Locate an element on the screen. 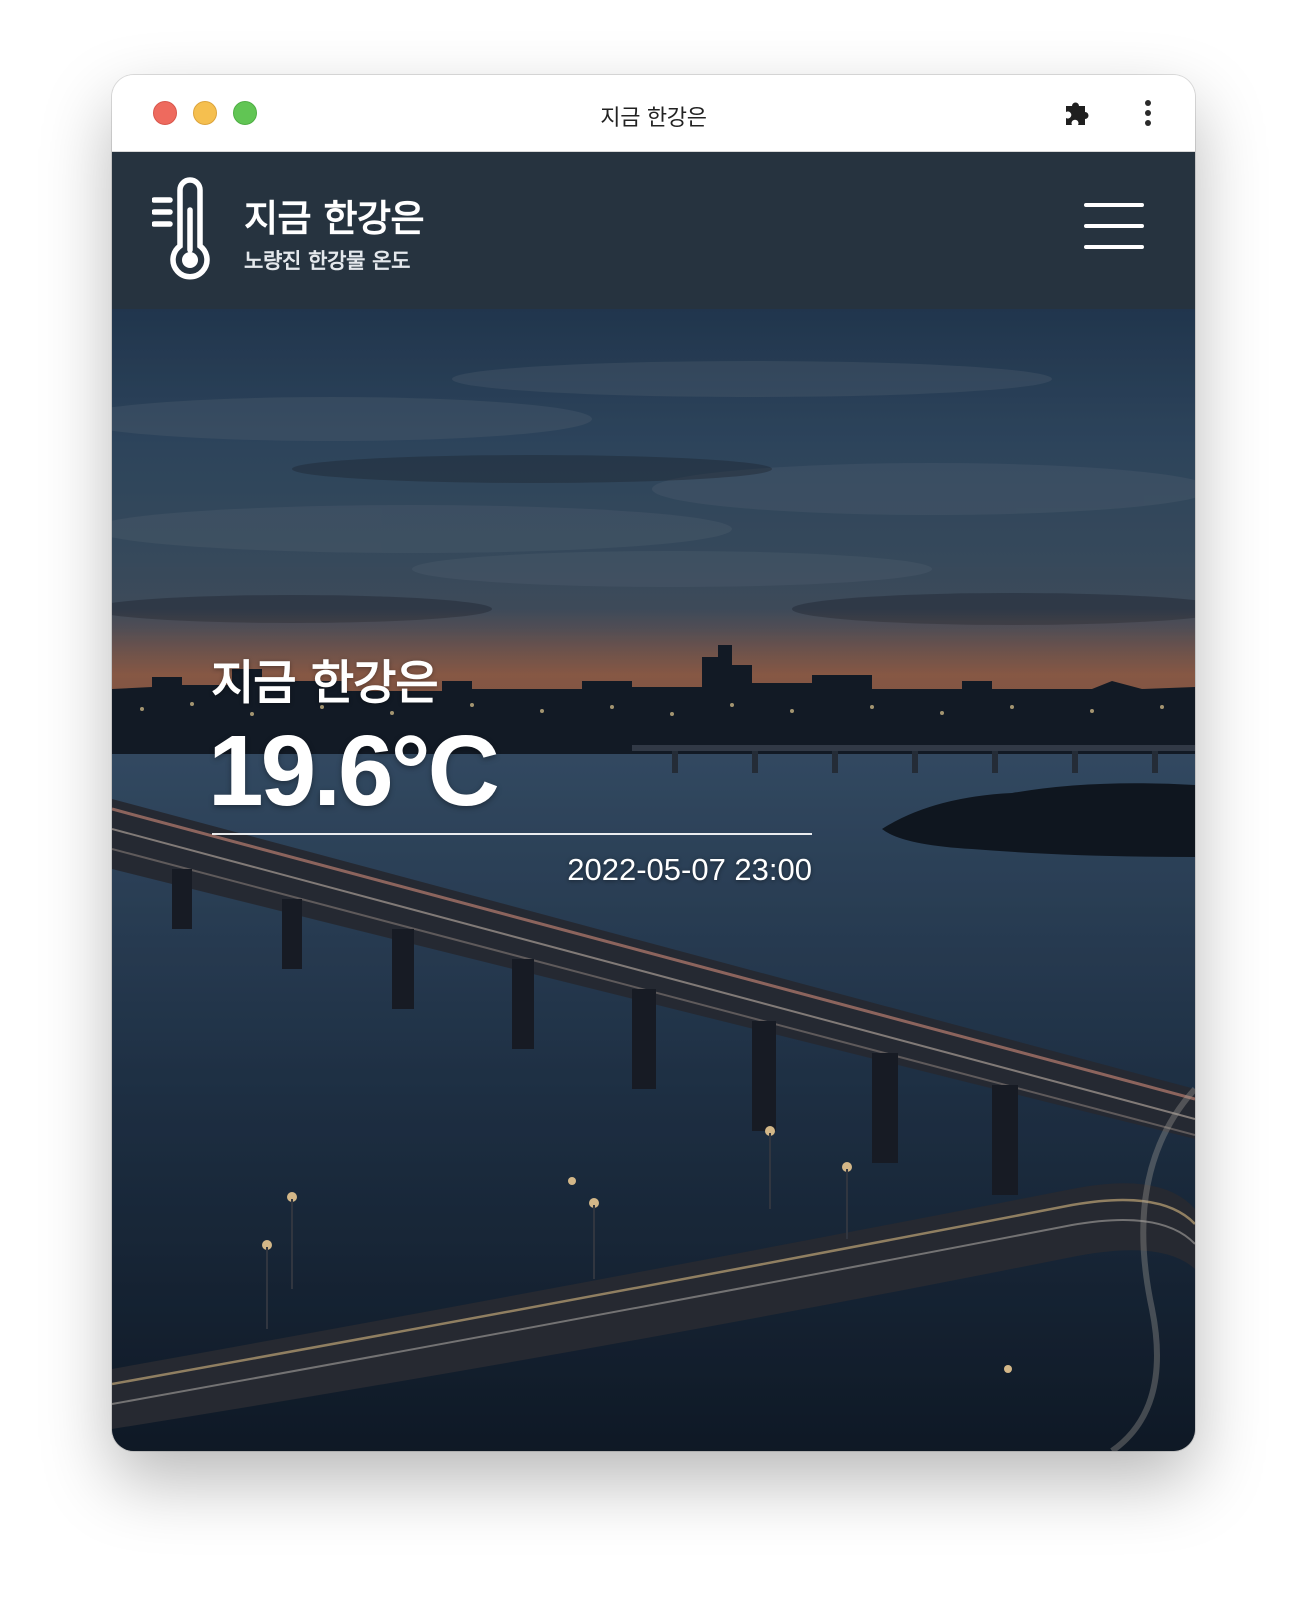  app-header: 지금 한강은 노량진 한강물 온도 is located at coordinates (653, 230).